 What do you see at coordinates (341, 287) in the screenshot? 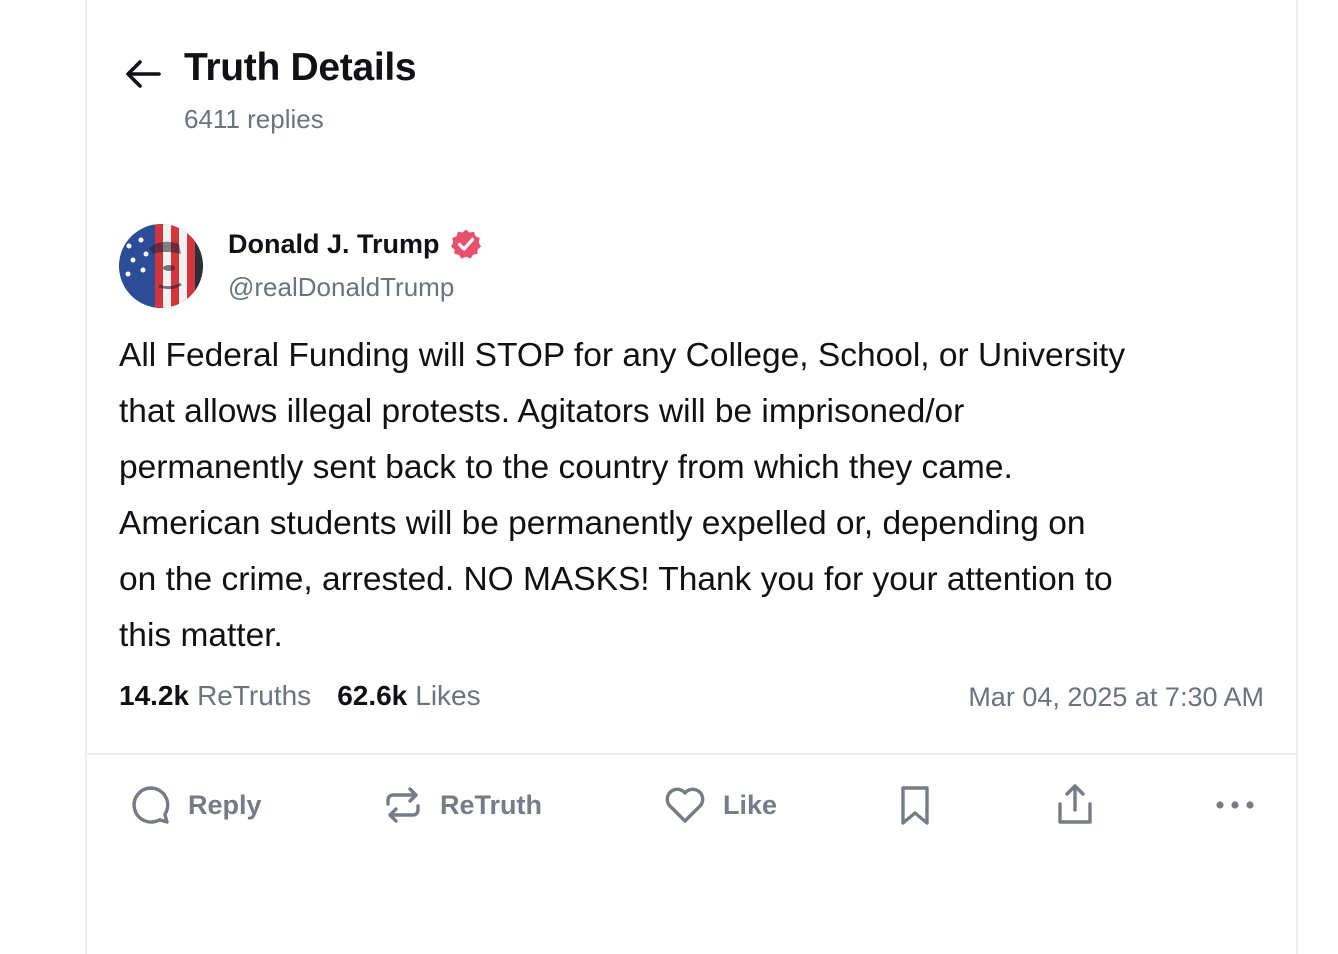
I see `author-handle: @realDonaldTrump` at bounding box center [341, 287].